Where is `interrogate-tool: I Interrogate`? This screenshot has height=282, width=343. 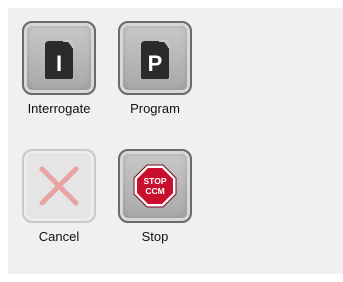 interrogate-tool: I Interrogate is located at coordinates (59, 68).